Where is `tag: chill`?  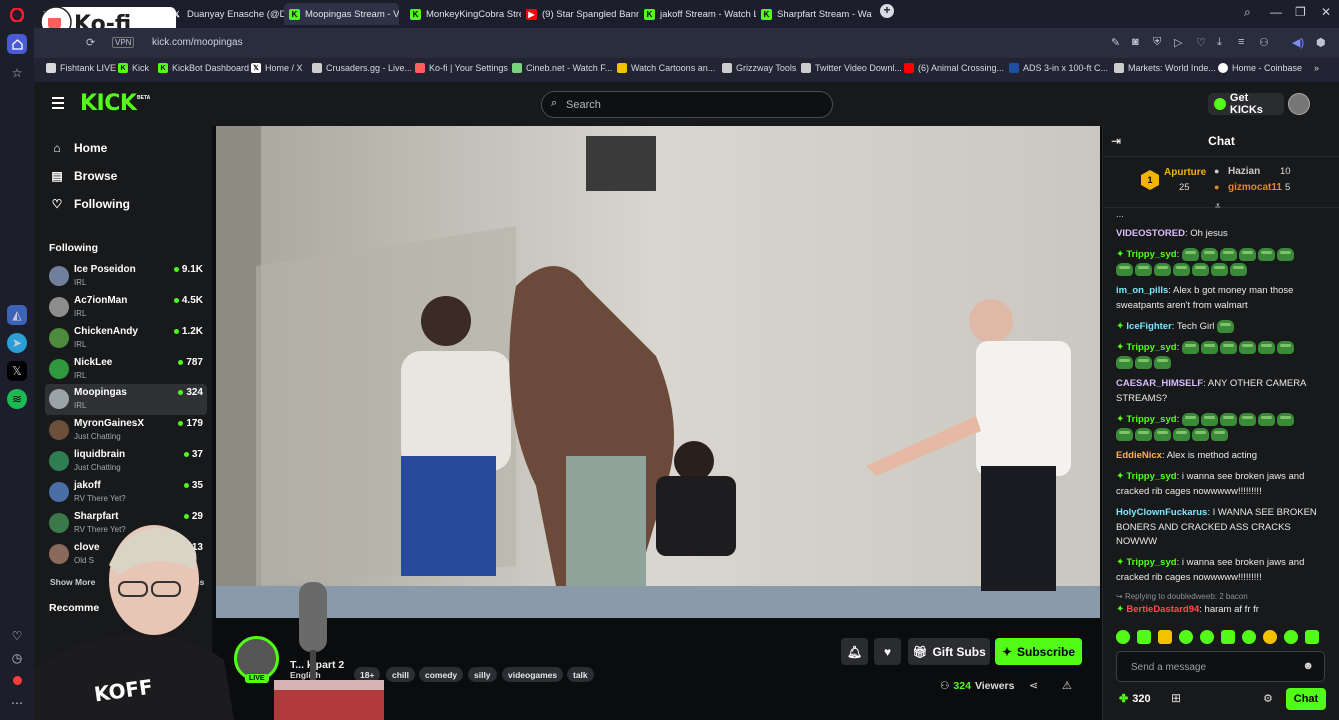
tag: chill is located at coordinates (401, 674).